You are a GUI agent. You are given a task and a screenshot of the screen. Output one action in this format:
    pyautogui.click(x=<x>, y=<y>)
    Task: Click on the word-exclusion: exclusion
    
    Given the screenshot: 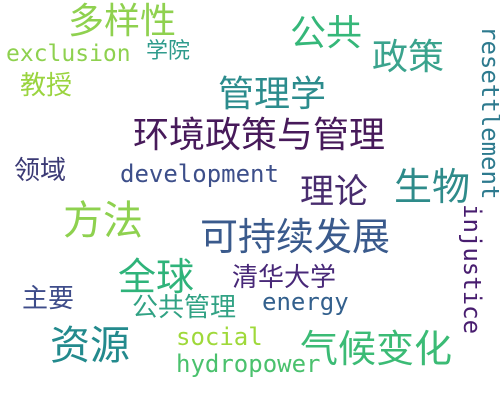 What is the action you would take?
    pyautogui.click(x=68, y=54)
    